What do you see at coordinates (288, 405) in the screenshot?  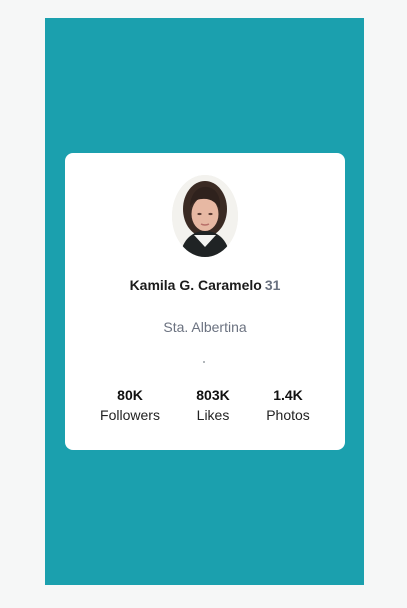 I see `stat-photos: 1.4K Photos` at bounding box center [288, 405].